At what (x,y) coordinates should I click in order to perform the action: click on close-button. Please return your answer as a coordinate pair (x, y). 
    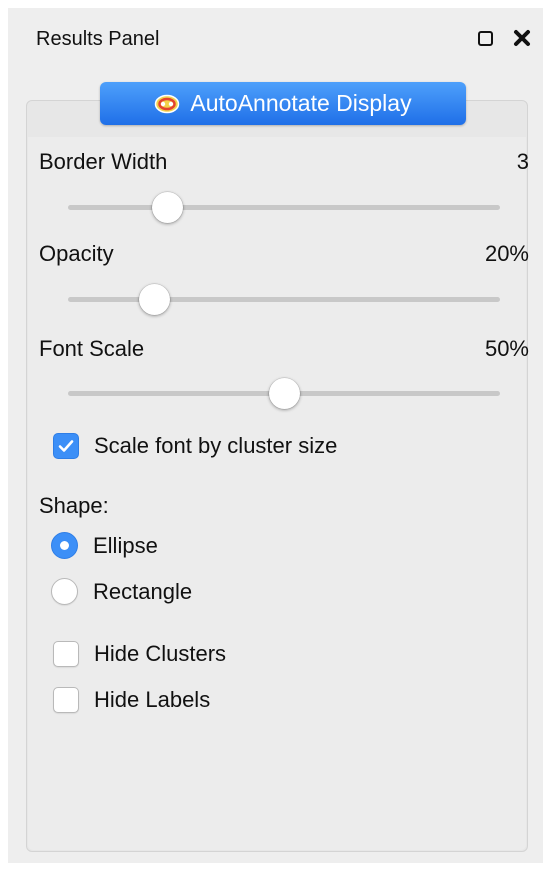
    Looking at the image, I should click on (522, 38).